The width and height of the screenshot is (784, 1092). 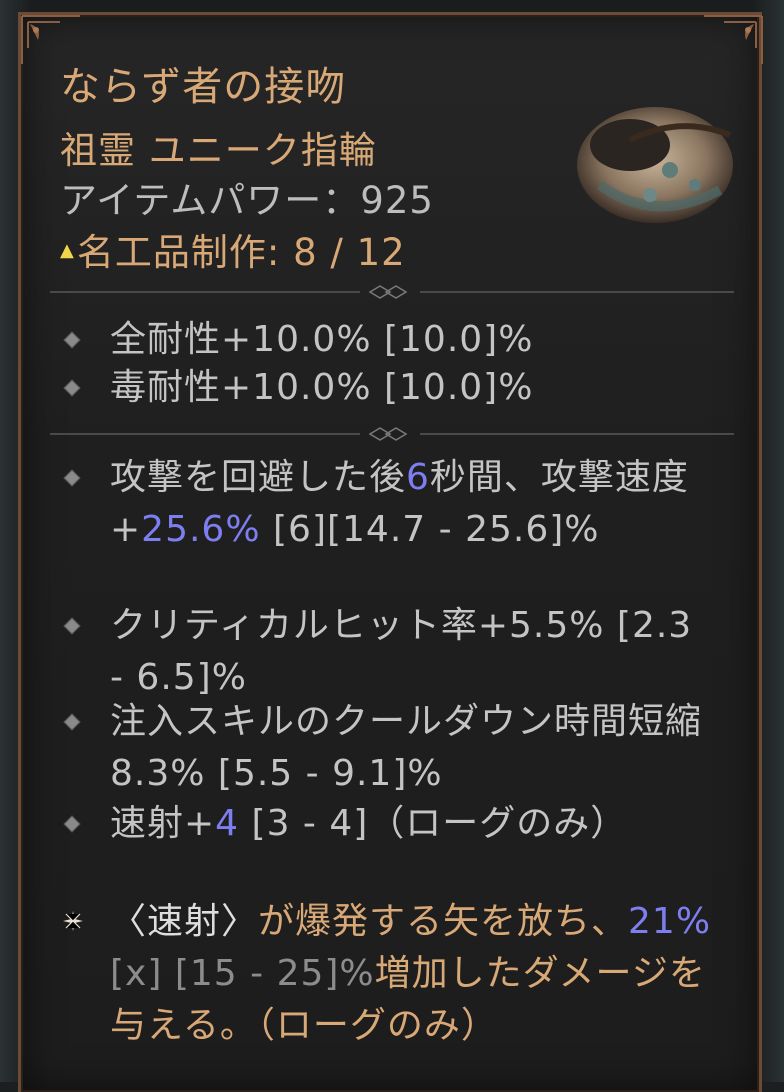 What do you see at coordinates (258, 477) in the screenshot?
I see `affix-text: 攻撃を回避した後` at bounding box center [258, 477].